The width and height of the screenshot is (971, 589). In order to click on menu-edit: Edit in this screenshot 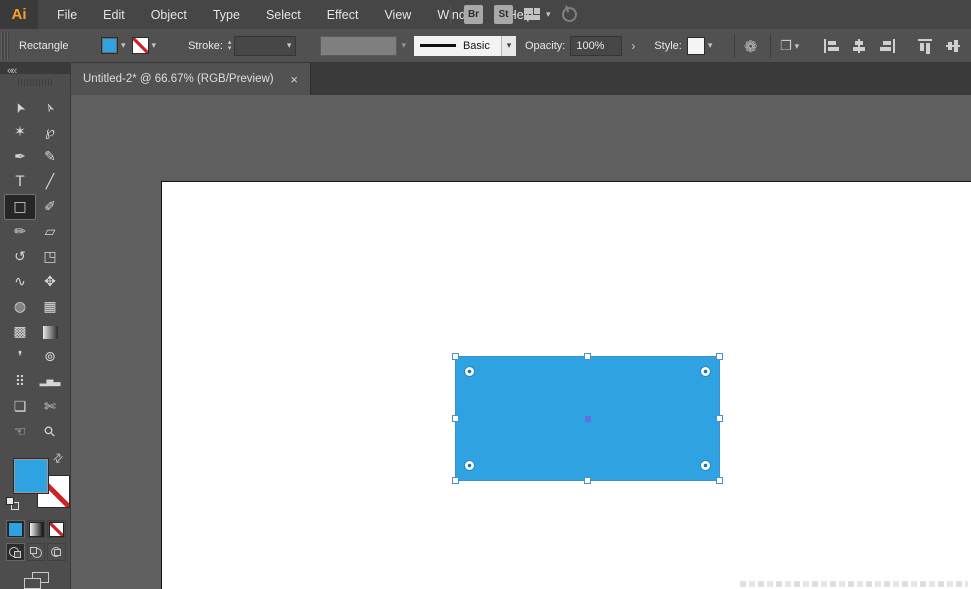, I will do `click(114, 14)`.